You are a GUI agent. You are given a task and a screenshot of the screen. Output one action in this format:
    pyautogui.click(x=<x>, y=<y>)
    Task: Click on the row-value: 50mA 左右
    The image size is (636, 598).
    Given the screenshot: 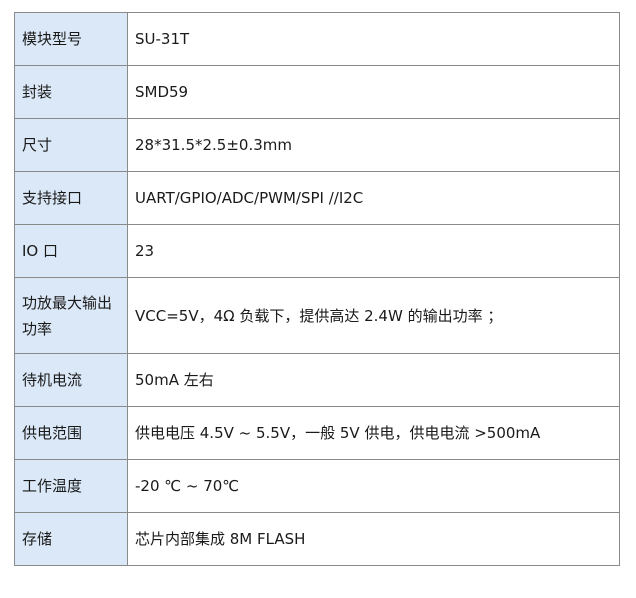 What is the action you would take?
    pyautogui.click(x=373, y=380)
    